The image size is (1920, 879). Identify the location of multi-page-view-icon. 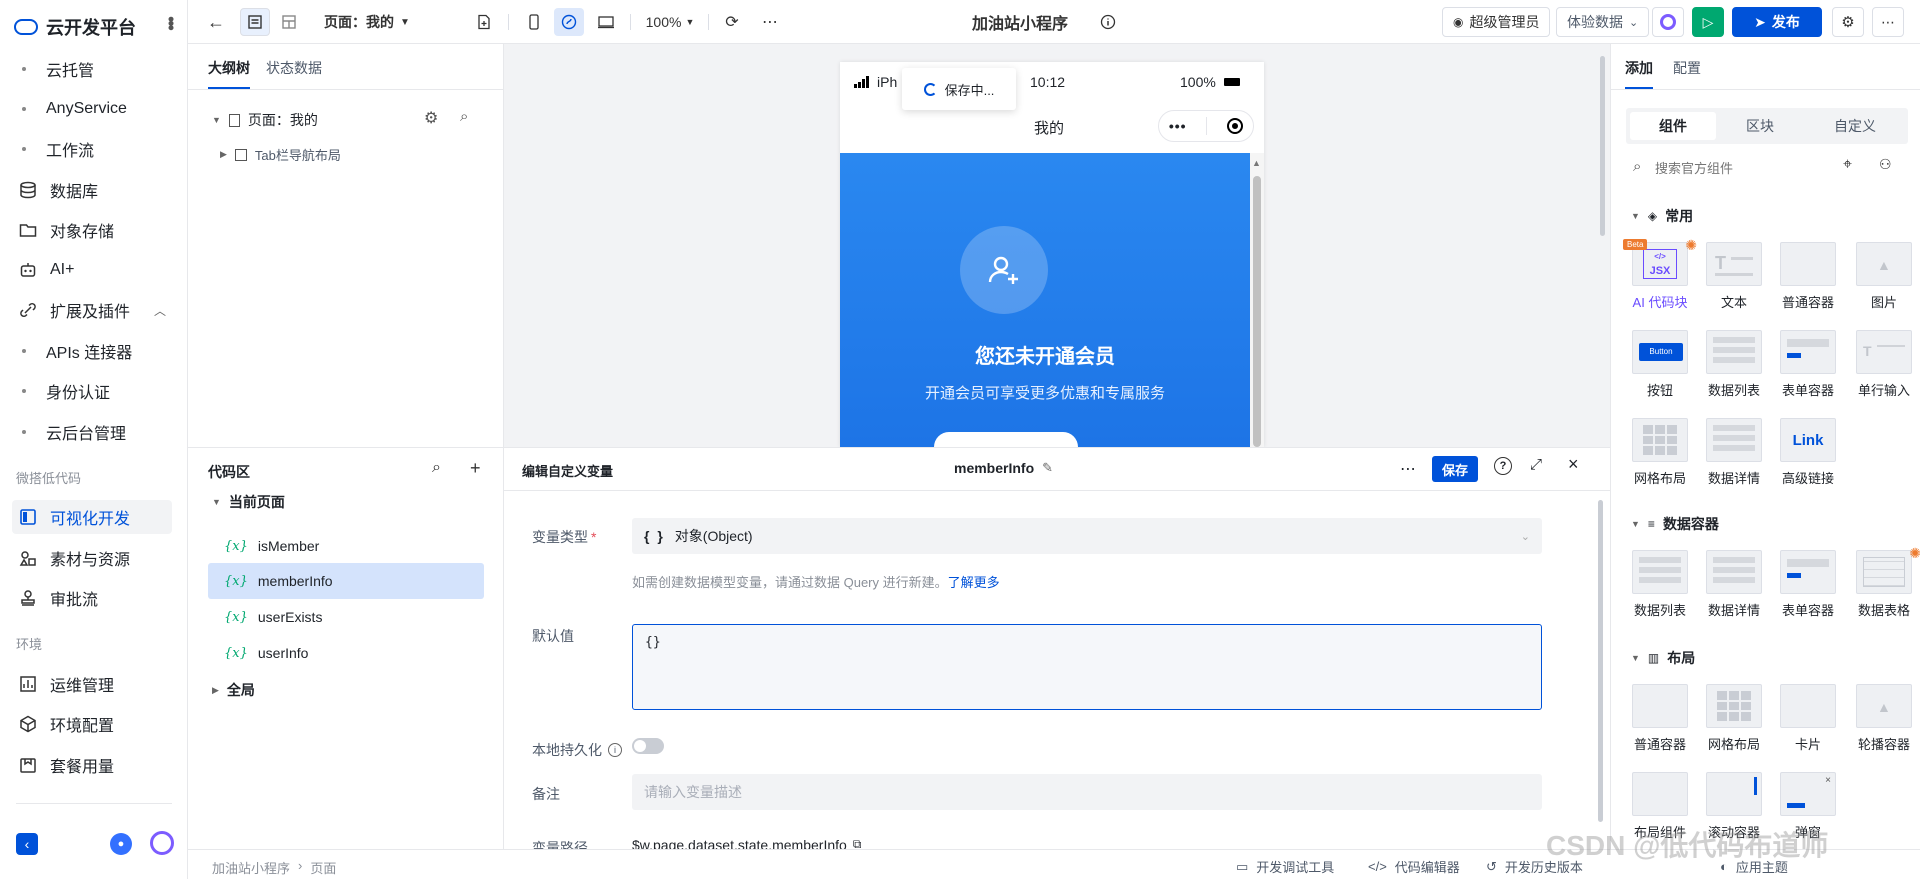
(289, 22).